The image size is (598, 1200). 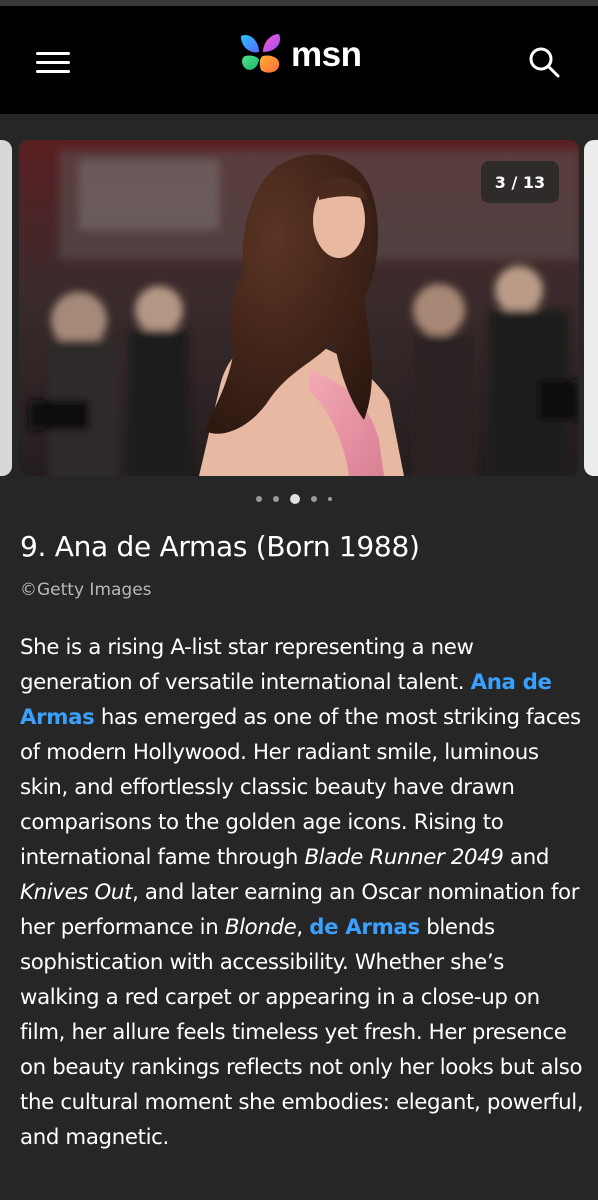 What do you see at coordinates (326, 54) in the screenshot?
I see `msn-wordmark: msn` at bounding box center [326, 54].